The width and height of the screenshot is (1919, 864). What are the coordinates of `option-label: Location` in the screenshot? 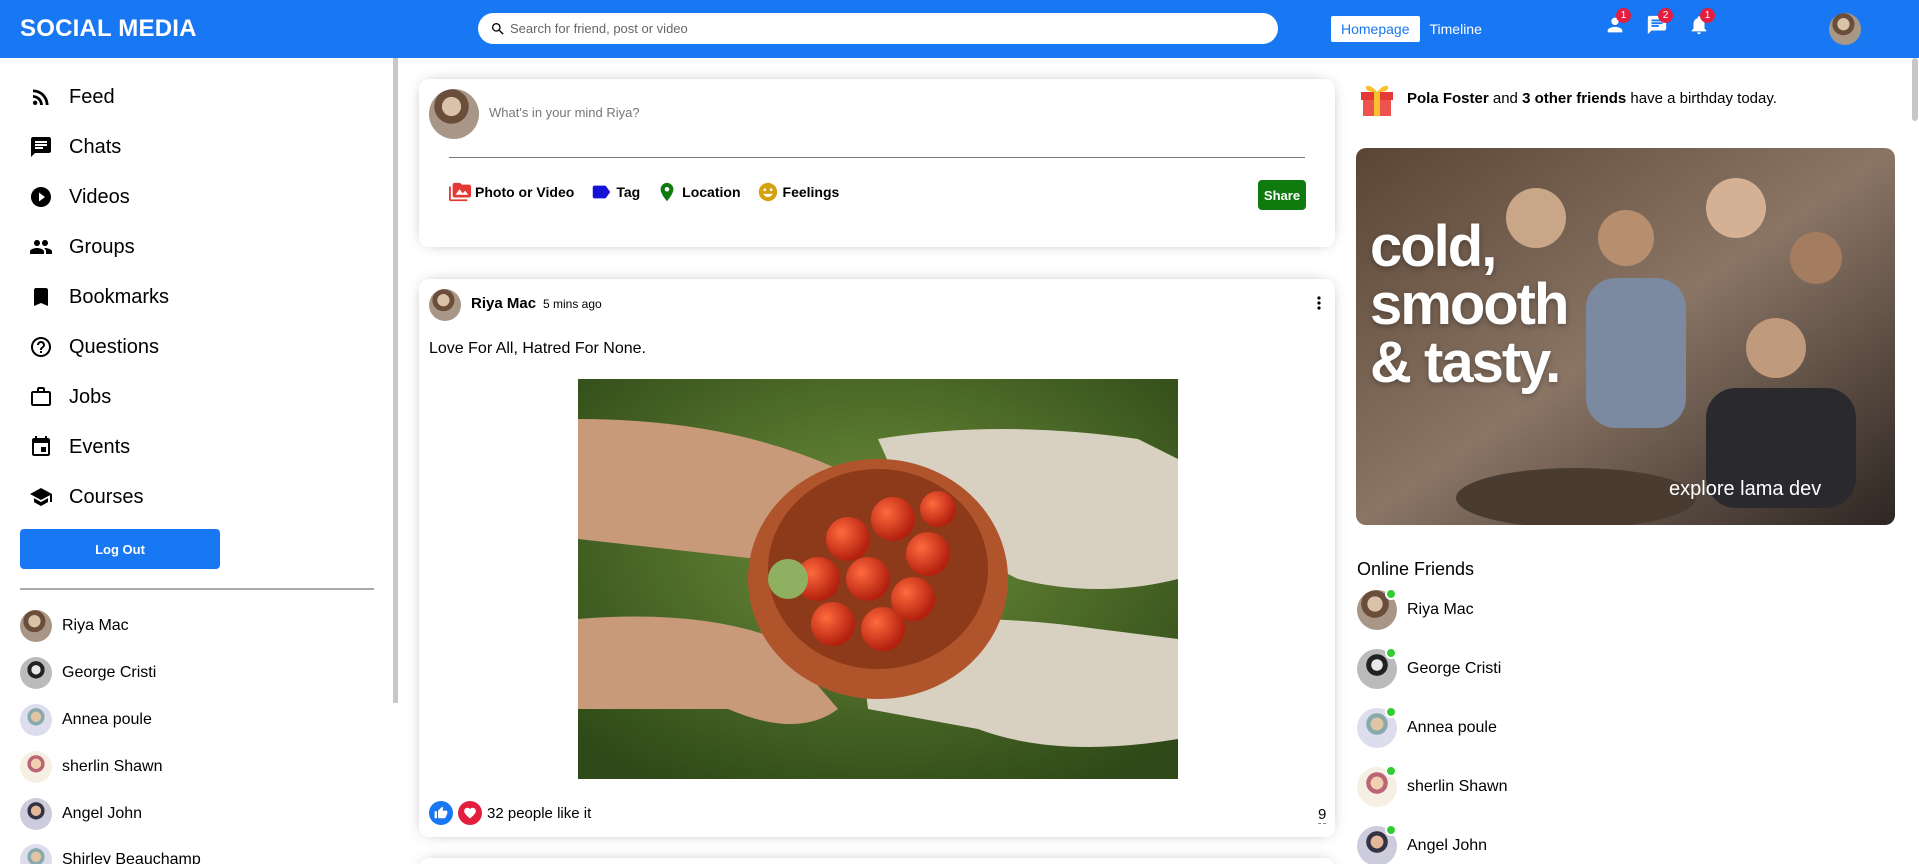 It's located at (711, 192).